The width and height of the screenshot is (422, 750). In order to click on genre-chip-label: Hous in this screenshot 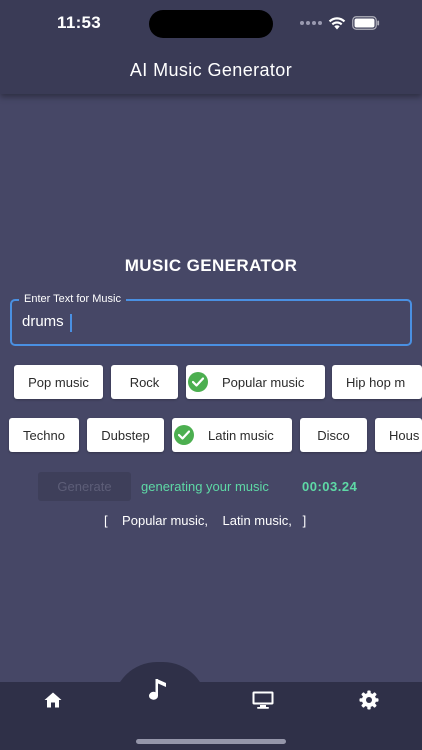, I will do `click(404, 435)`.